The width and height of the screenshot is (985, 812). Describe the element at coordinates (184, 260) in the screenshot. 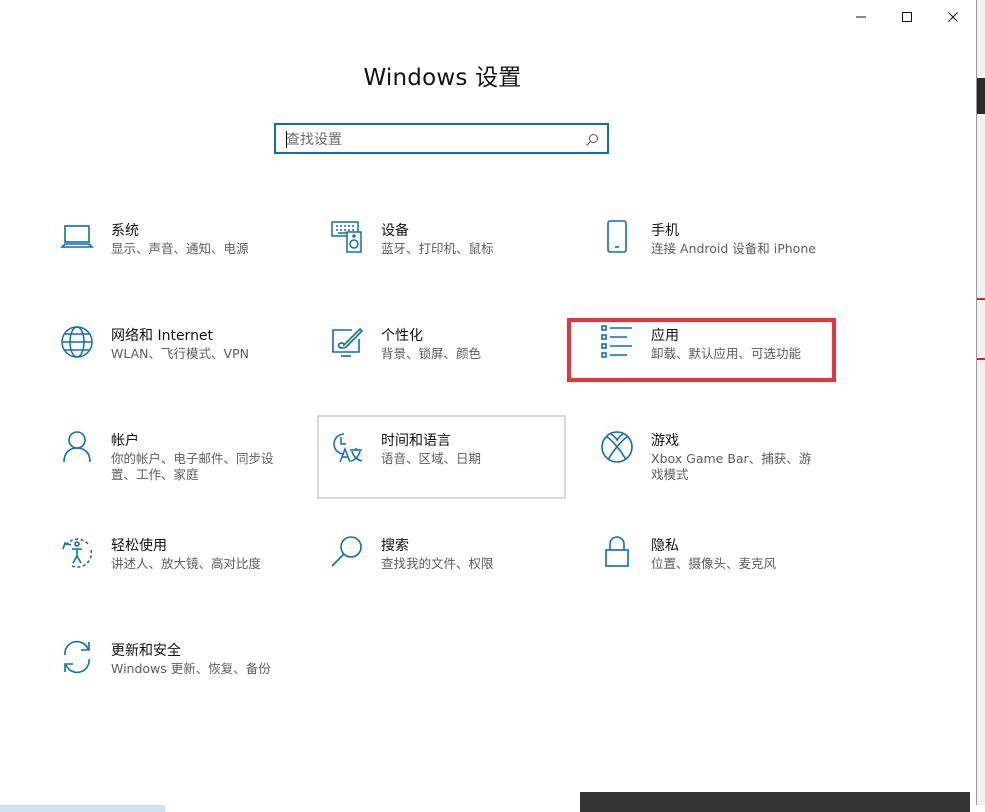

I see `tile-system: 系统 显示、声音、通知、电源` at that location.